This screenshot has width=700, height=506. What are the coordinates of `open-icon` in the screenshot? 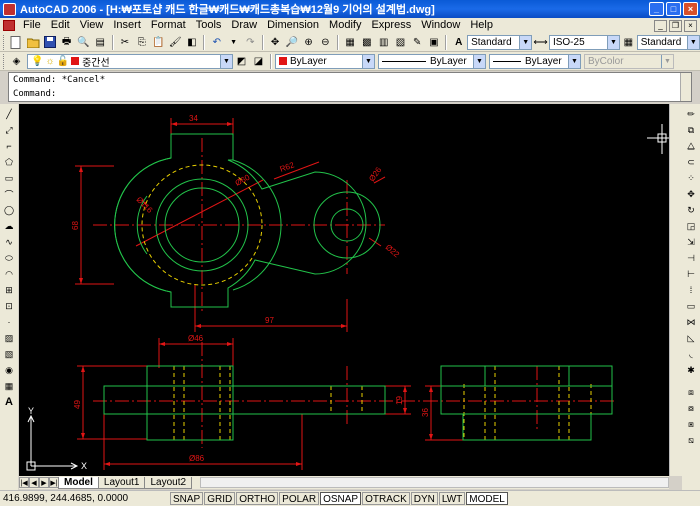 It's located at (33, 42).